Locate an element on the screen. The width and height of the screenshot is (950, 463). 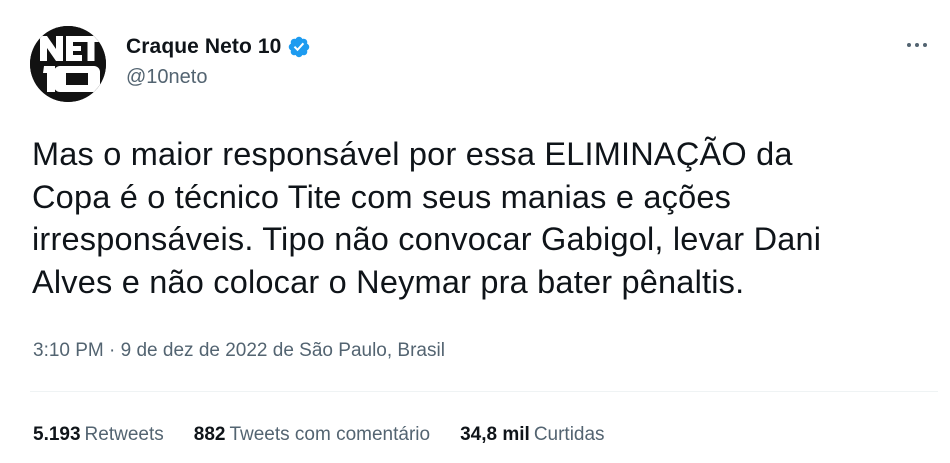
likes-count: 34,8 mil is located at coordinates (495, 434).